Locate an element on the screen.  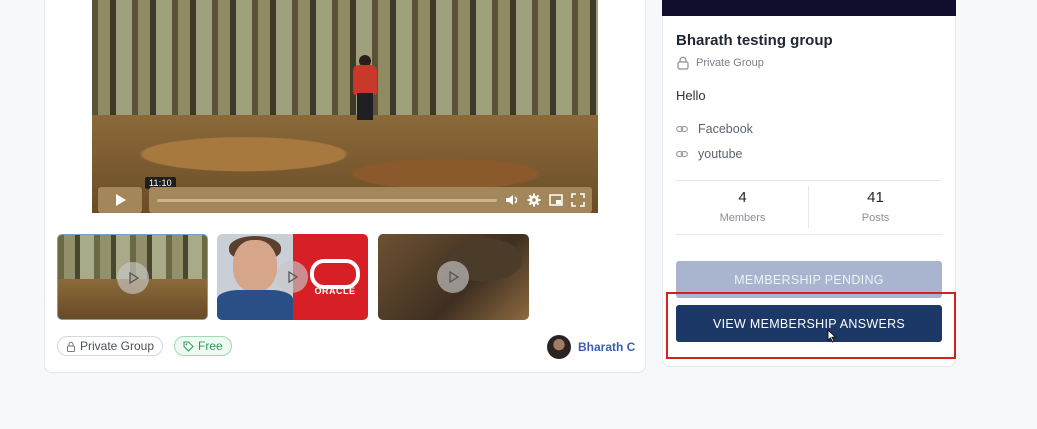
volume-icon is located at coordinates (512, 200).